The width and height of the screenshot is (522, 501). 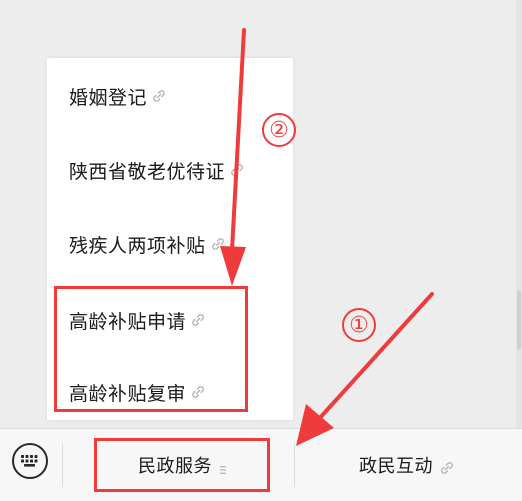 What do you see at coordinates (233, 266) in the screenshot?
I see `arrow-2-head` at bounding box center [233, 266].